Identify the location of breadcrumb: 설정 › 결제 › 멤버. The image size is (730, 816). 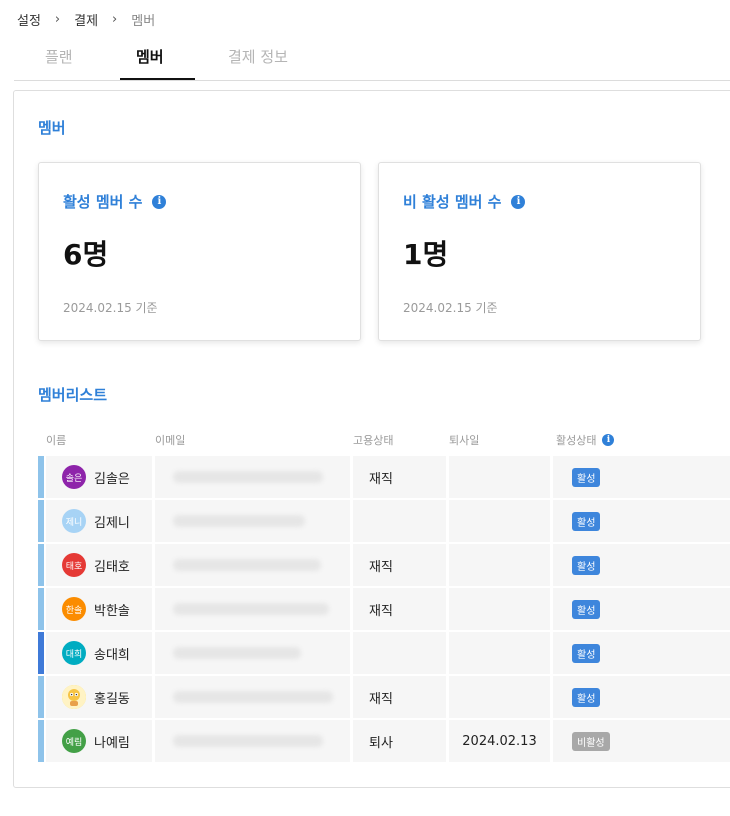
(86, 19).